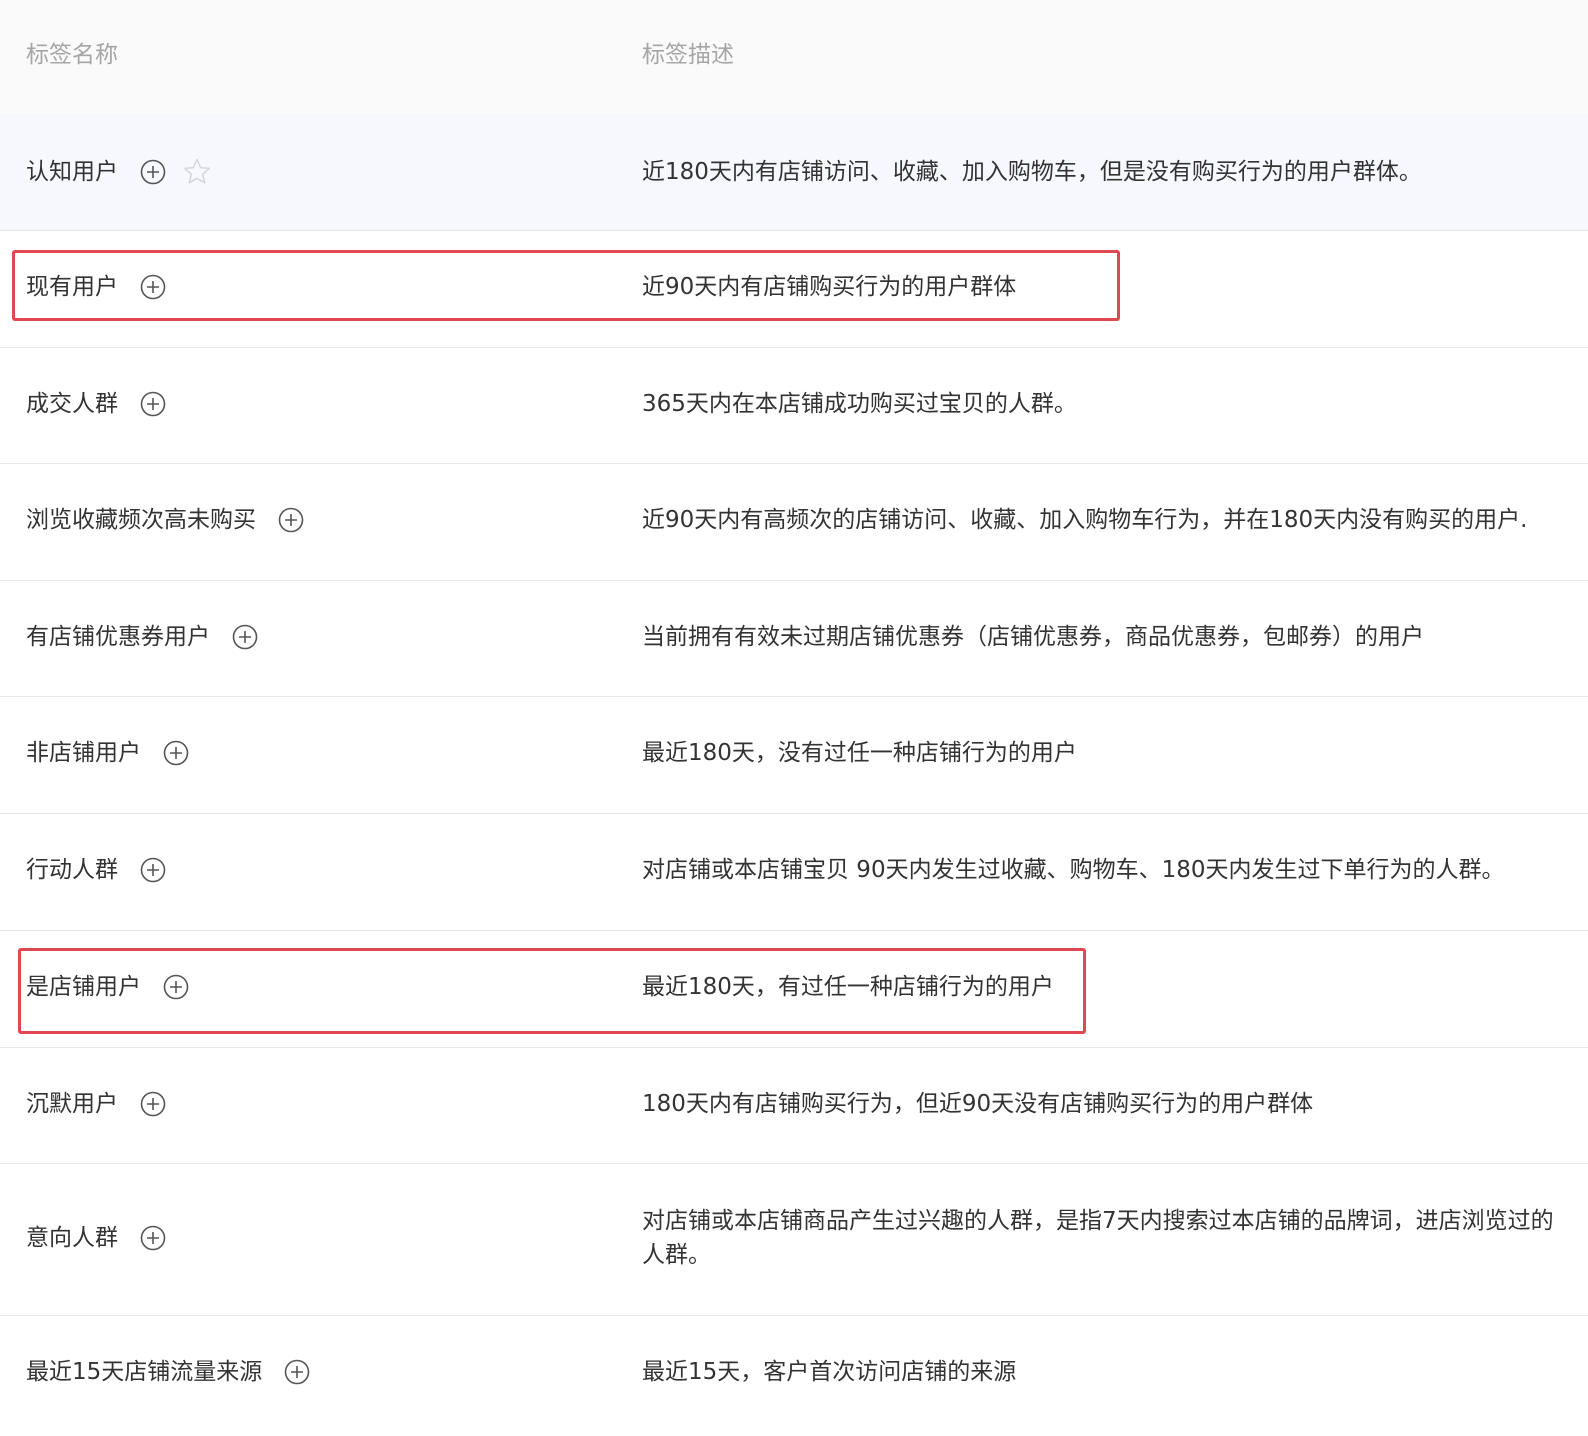  What do you see at coordinates (848, 987) in the screenshot?
I see `tag-description: 最近180天，有过任一种店铺行为的用户` at bounding box center [848, 987].